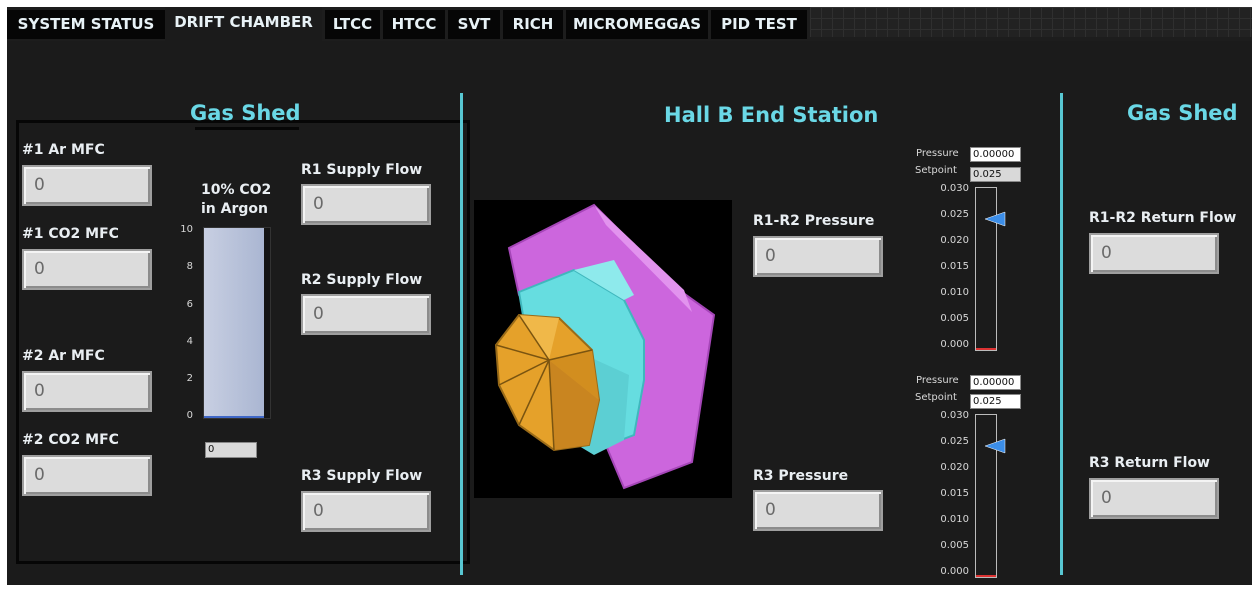 The image size is (1257, 589). Describe the element at coordinates (954, 188) in the screenshot. I see `gauge1-tick-0.030: 0.030` at that location.